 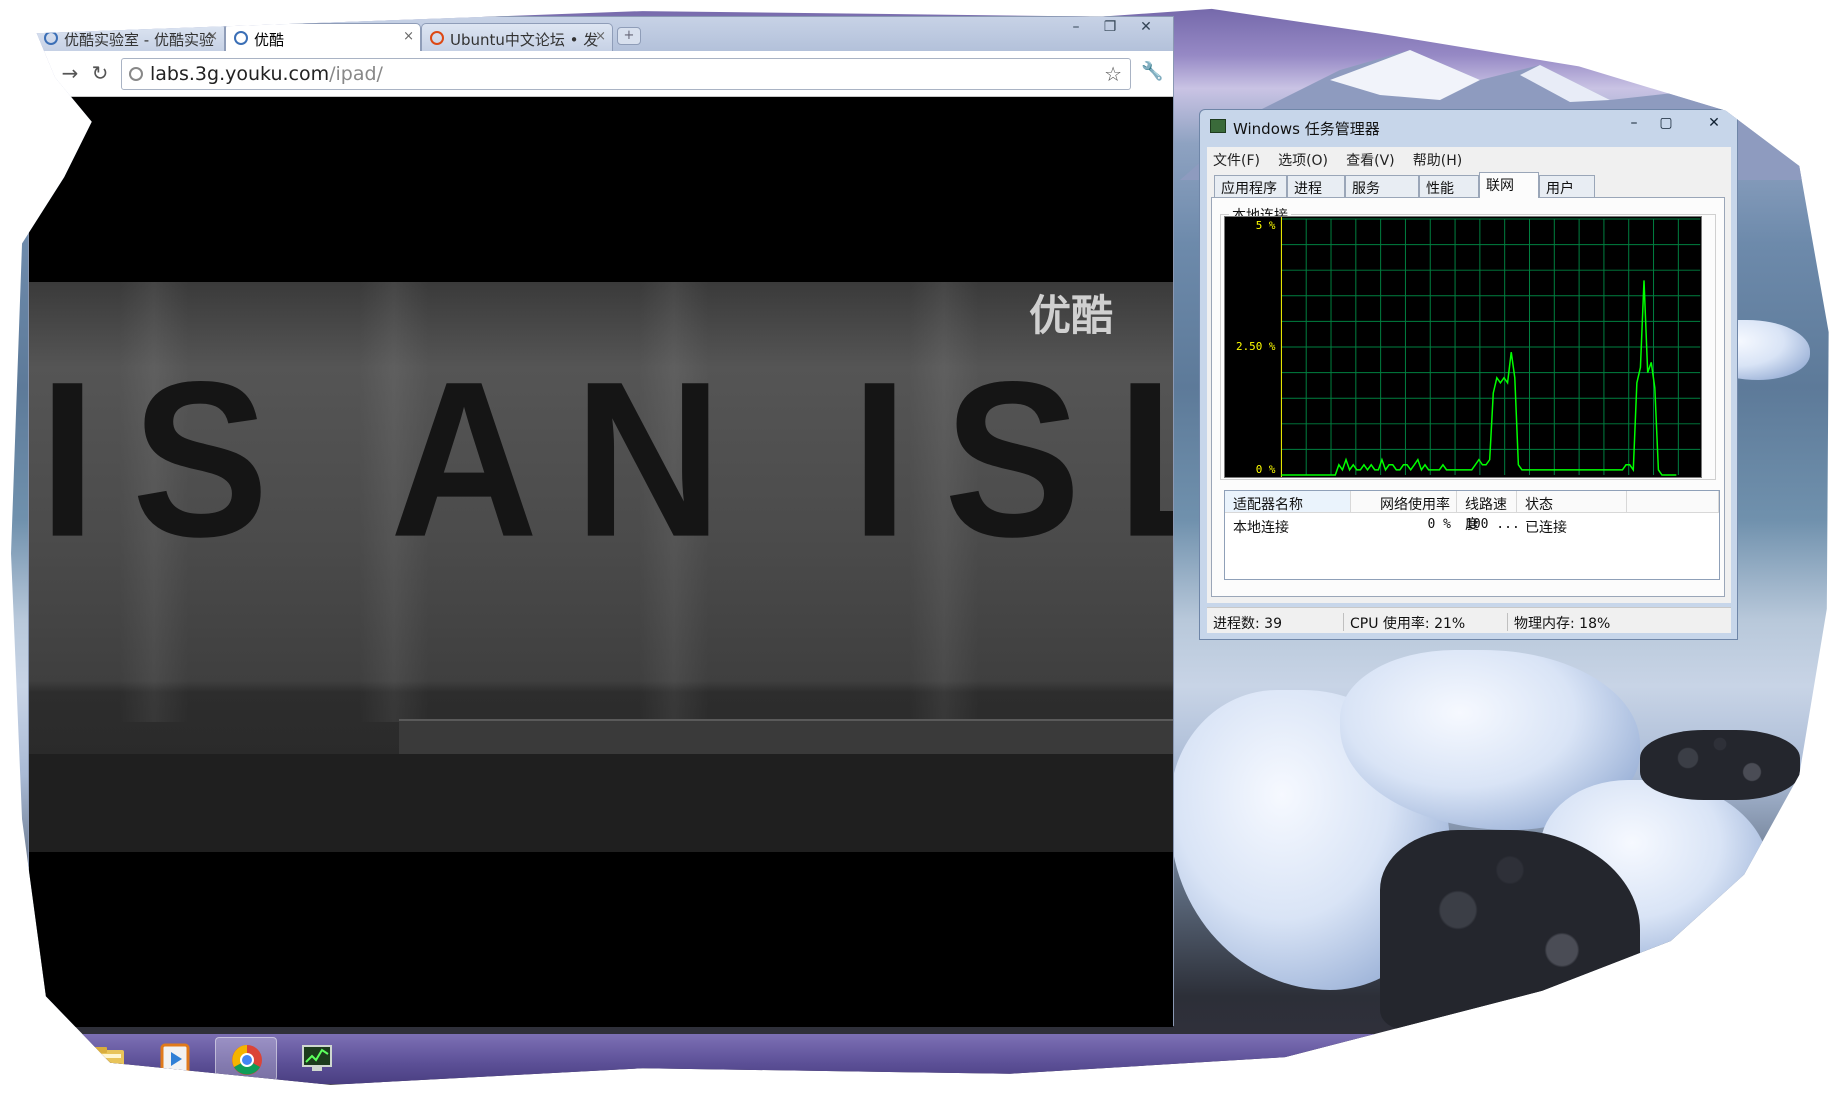 What do you see at coordinates (1472, 535) in the screenshot?
I see `adapter-table: 适配器名称 网络使用率 线路速度 状态 本地连接 0 % 100 ... 已连接` at bounding box center [1472, 535].